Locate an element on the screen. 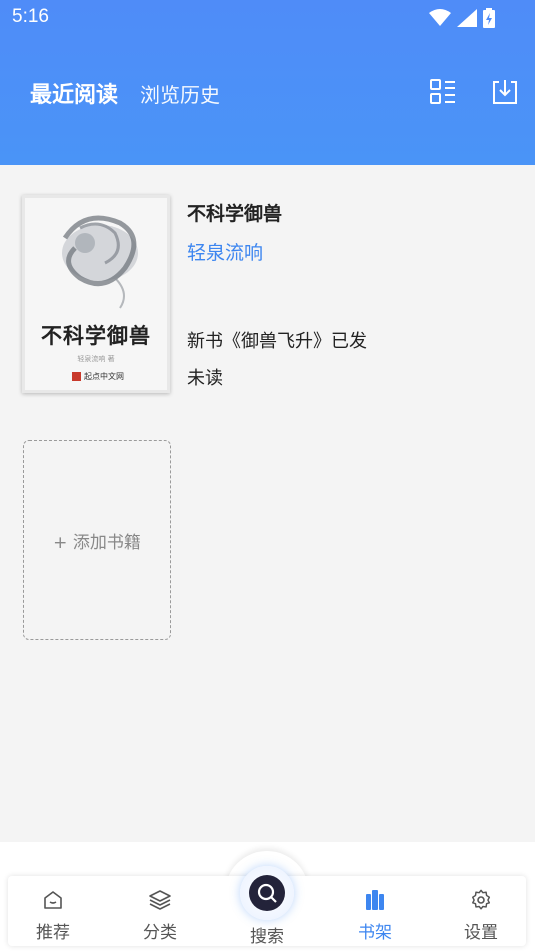 The image size is (535, 951). nav-item-category: 分类 is located at coordinates (160, 915).